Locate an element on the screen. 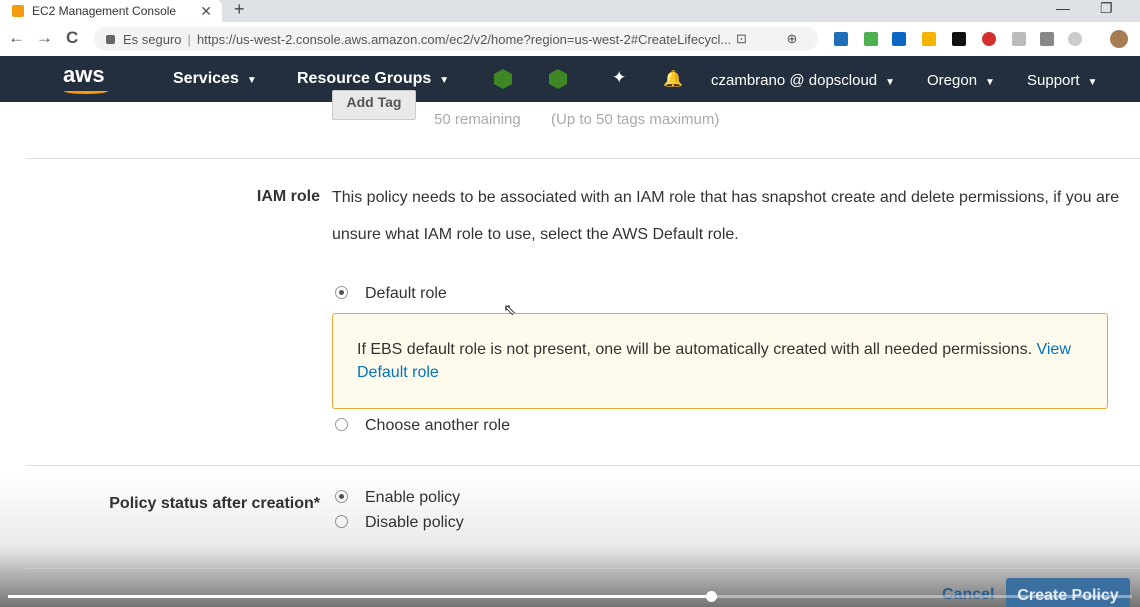  back-icon: ← is located at coordinates (16, 38).